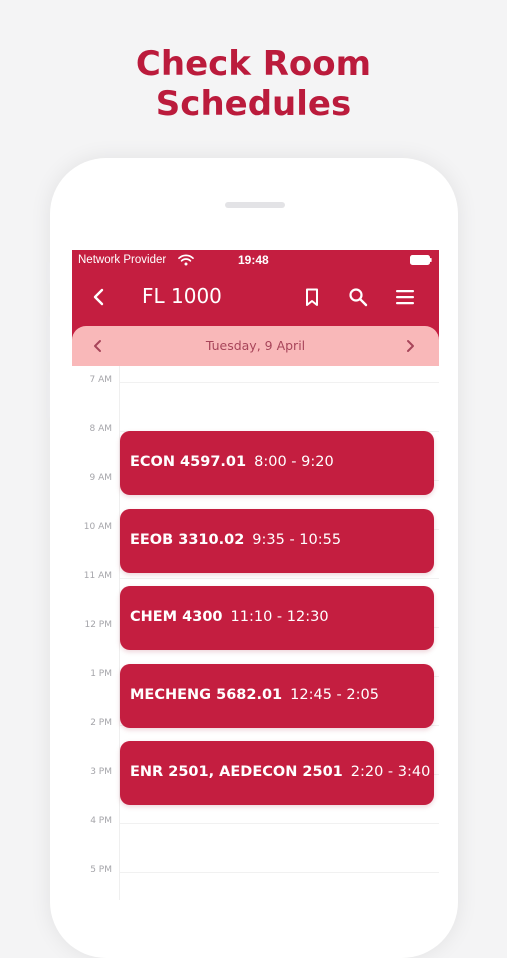 The image size is (507, 958). I want to click on event-text: MECHENG 5682.01 12:45 - 2:05, so click(254, 695).